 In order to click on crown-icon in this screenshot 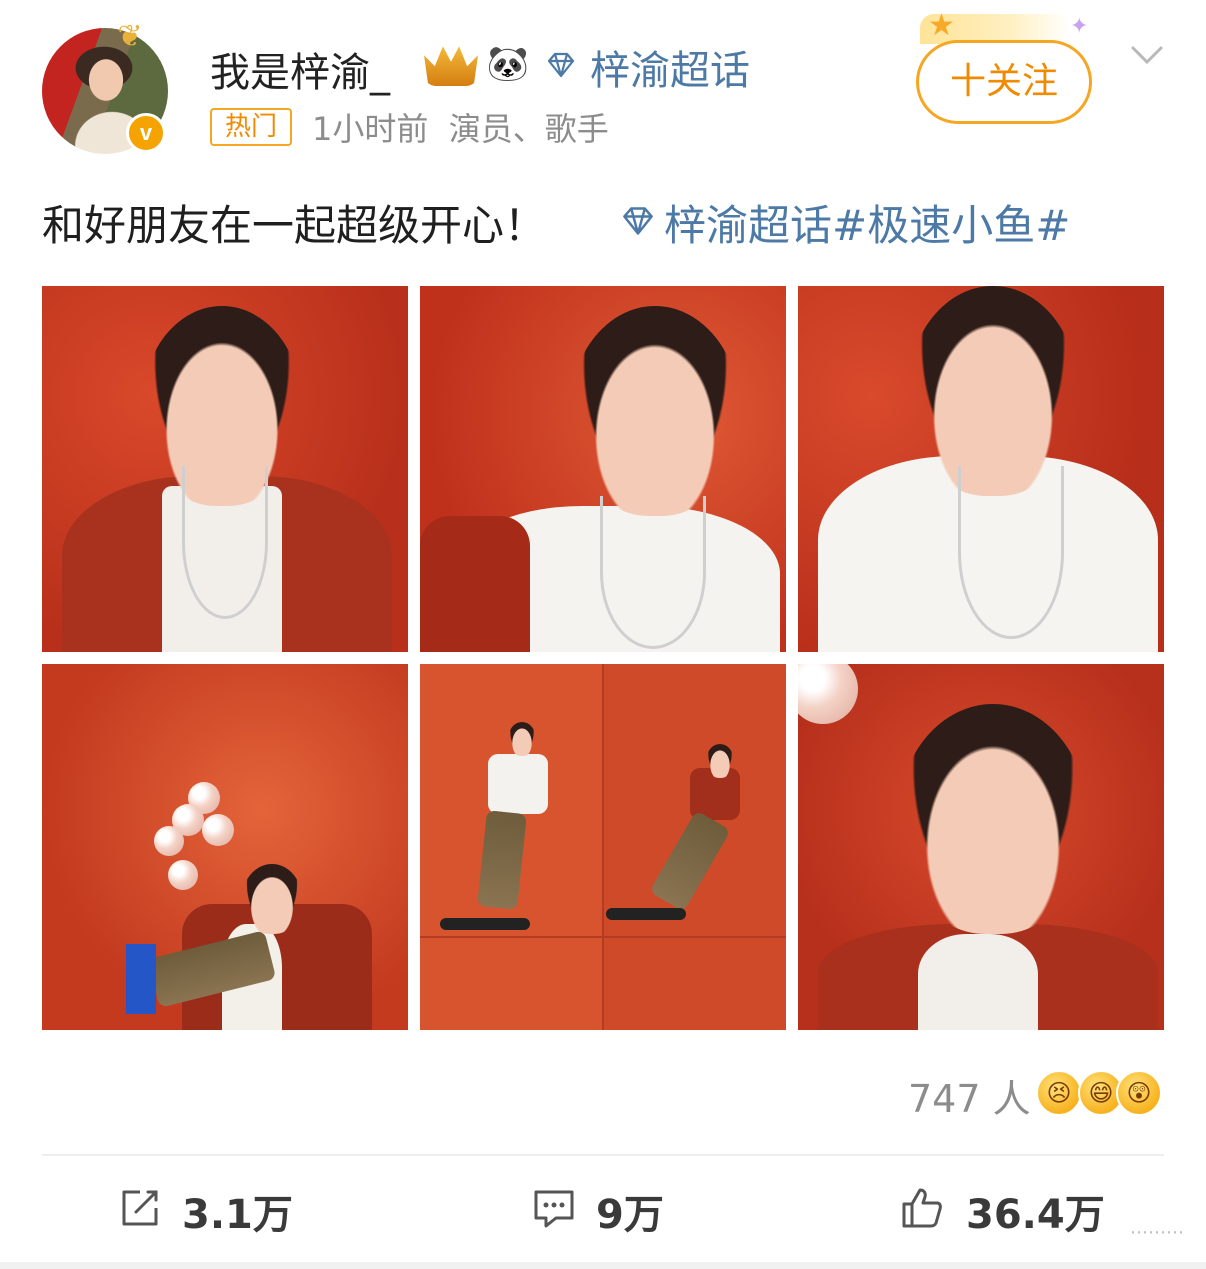, I will do `click(451, 66)`.